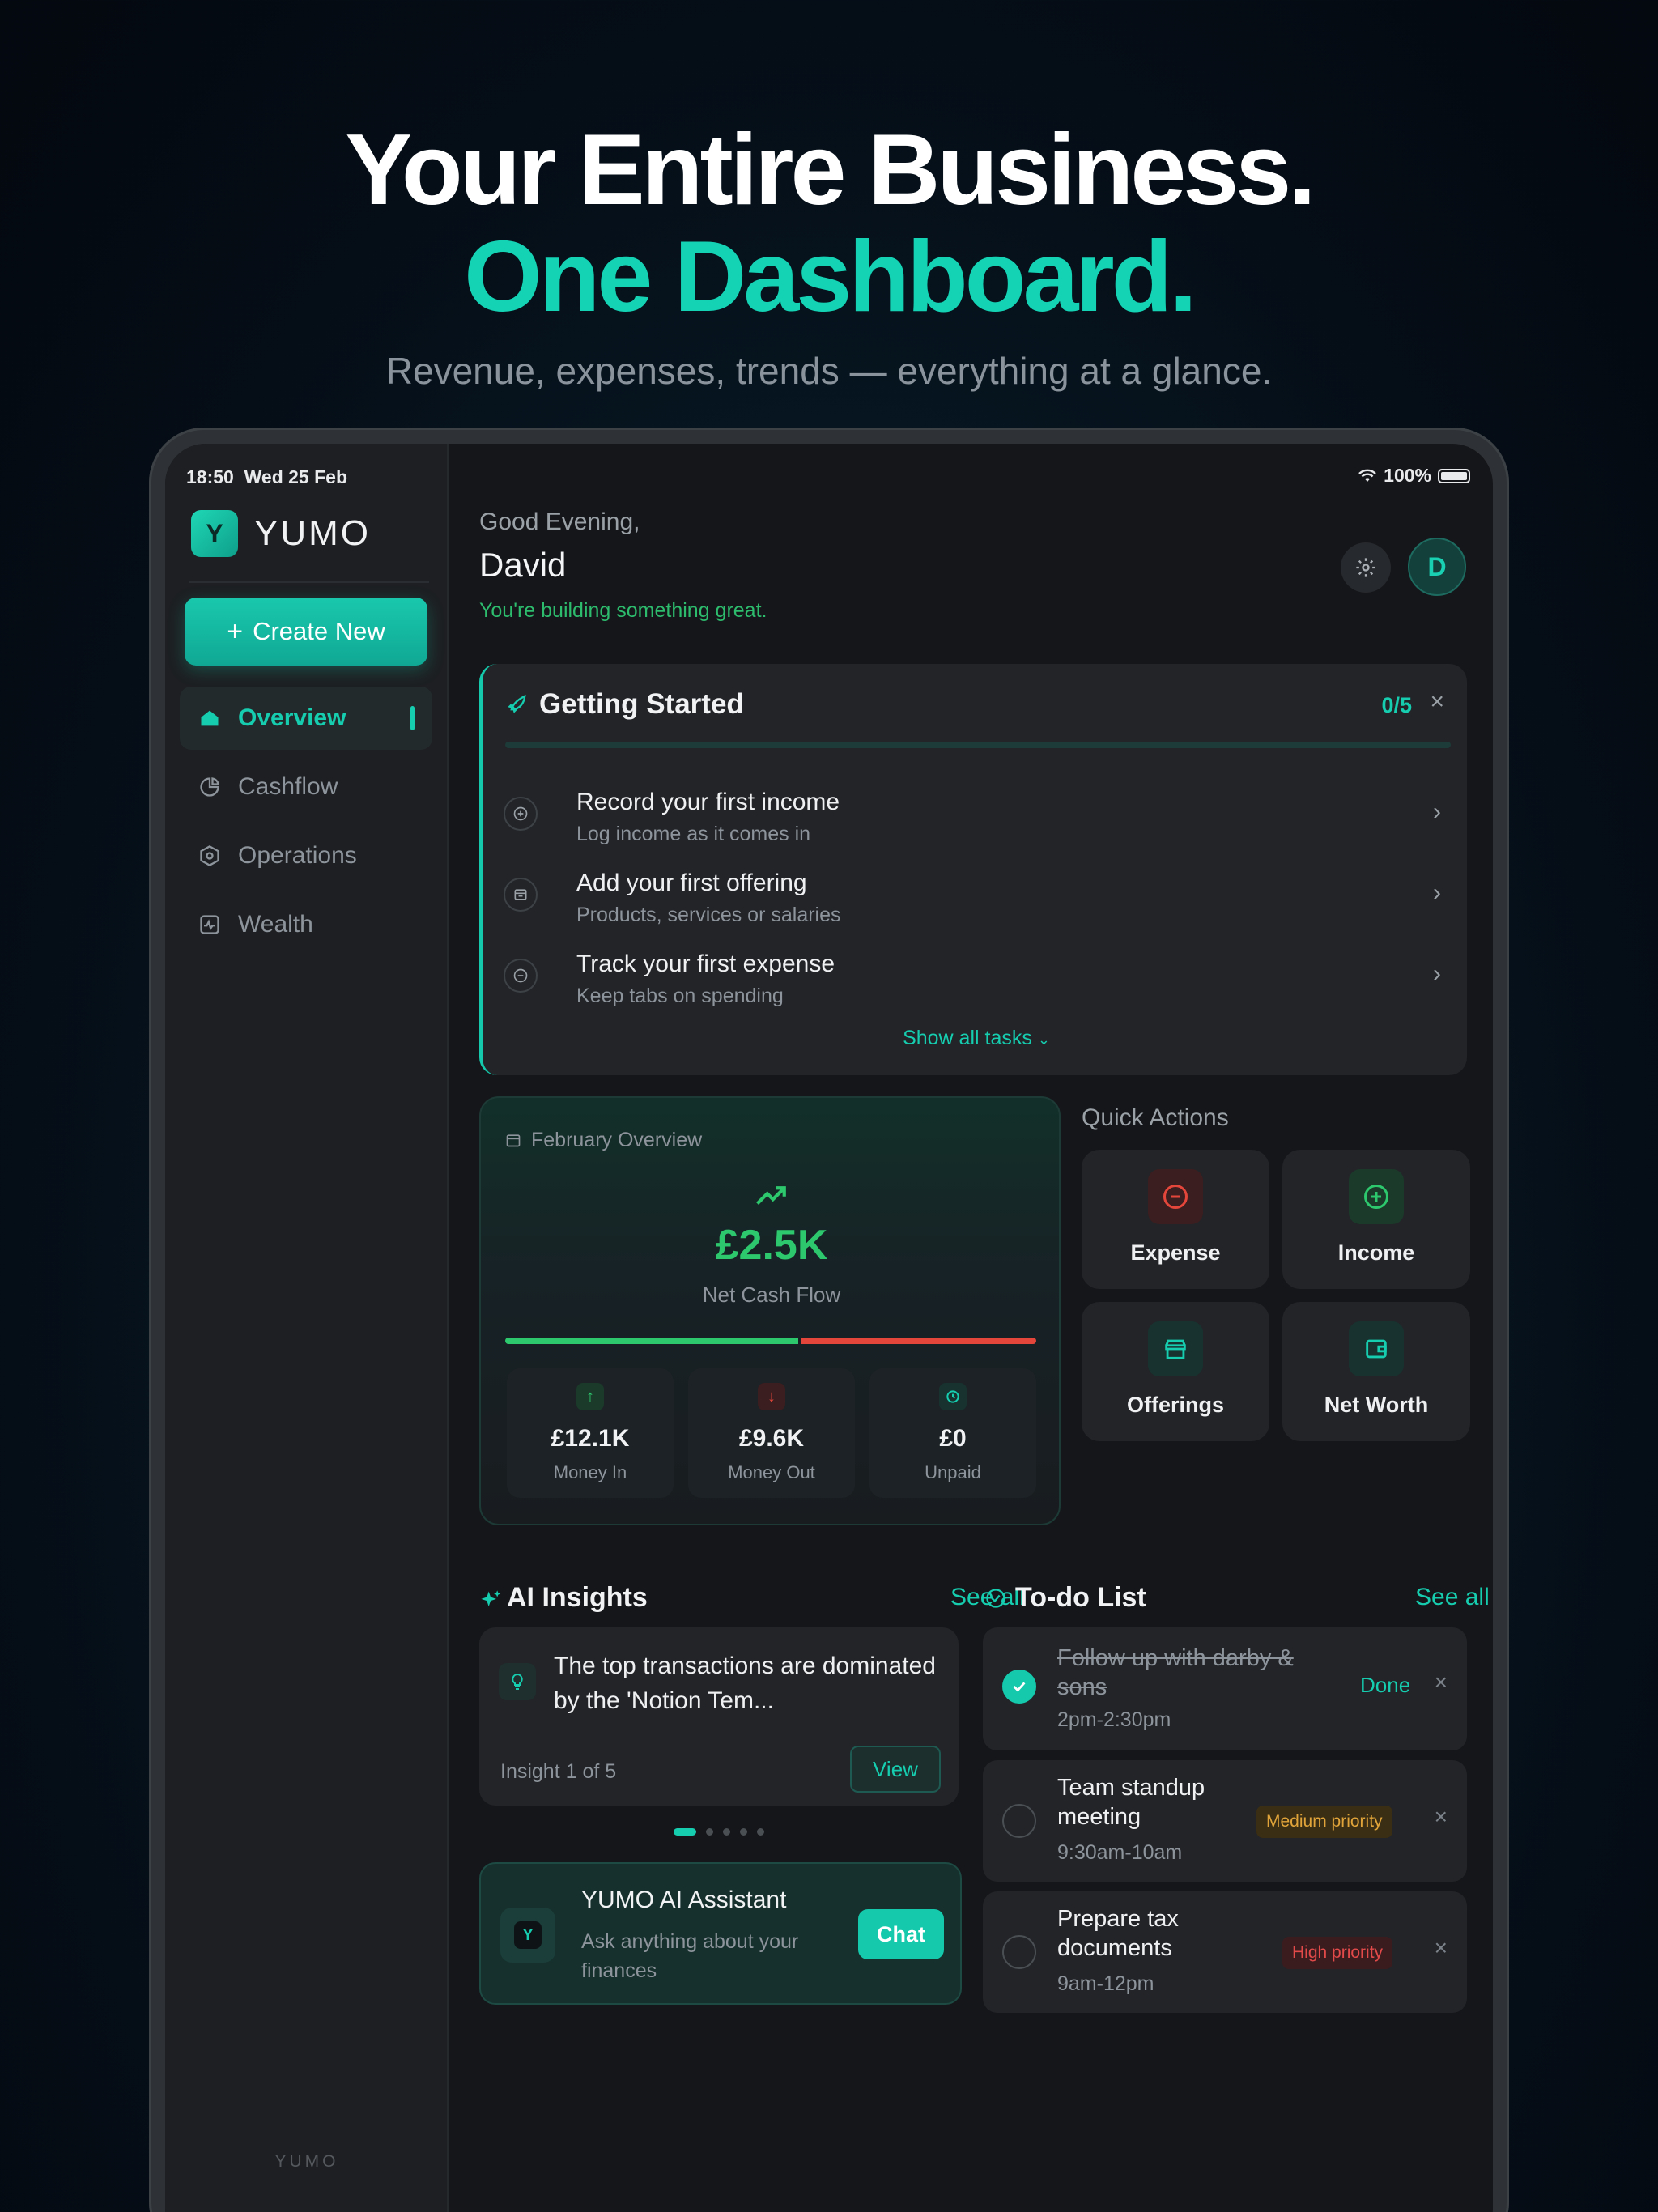 The image size is (1658, 2212). I want to click on todo-list-title: To-do List, so click(1080, 1598).